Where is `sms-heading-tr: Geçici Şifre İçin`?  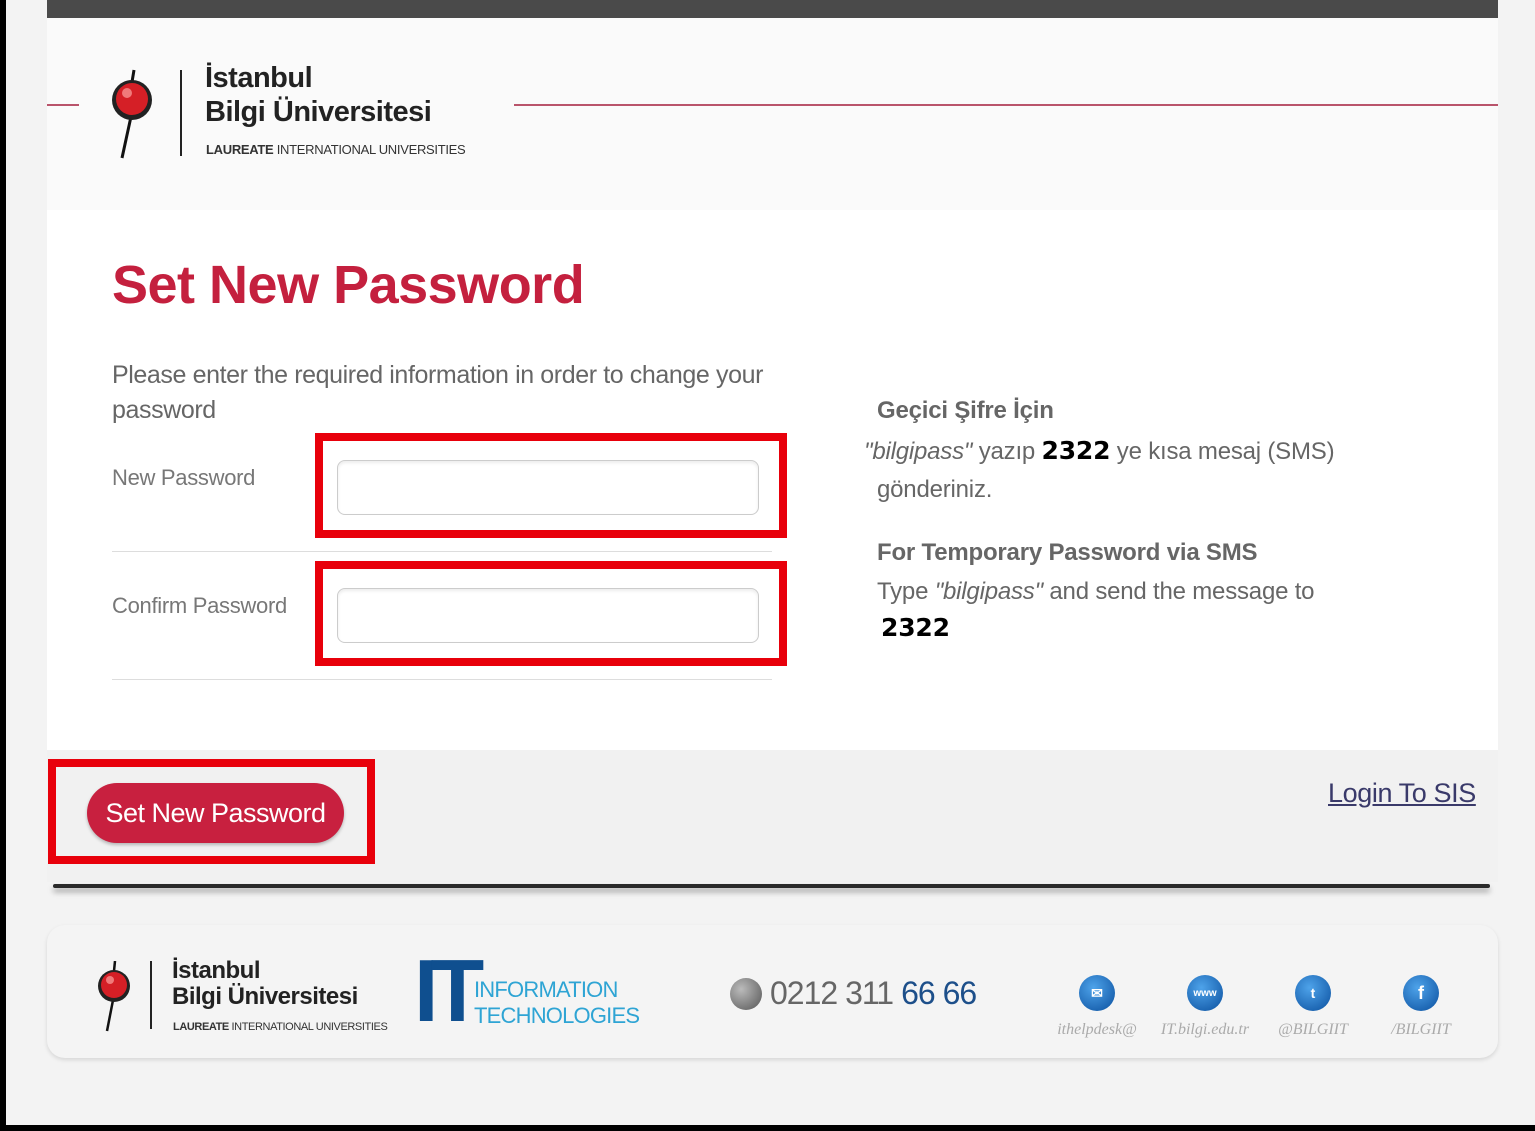 sms-heading-tr: Geçici Şifre İçin is located at coordinates (965, 410).